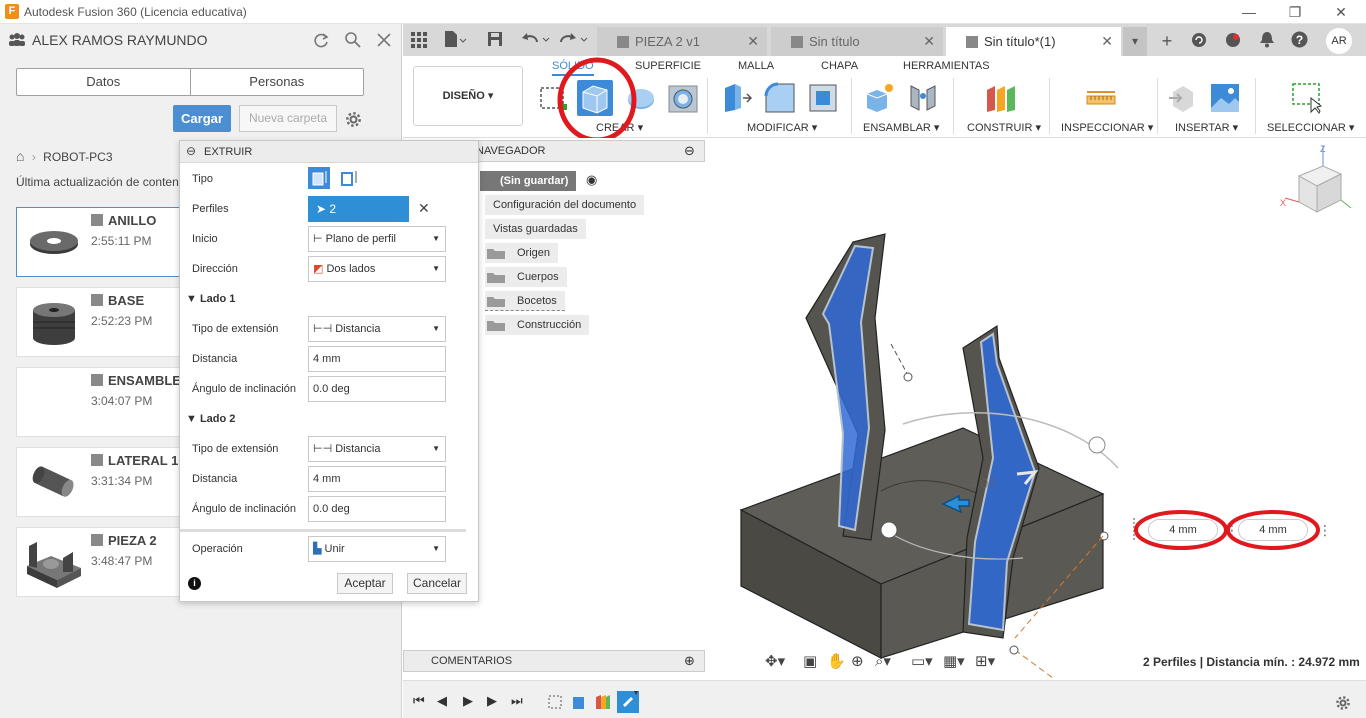 The image size is (1366, 718). What do you see at coordinates (101, 402) in the screenshot?
I see `file-item-ensamble: ENSAMBLE 3:04:07 PM` at bounding box center [101, 402].